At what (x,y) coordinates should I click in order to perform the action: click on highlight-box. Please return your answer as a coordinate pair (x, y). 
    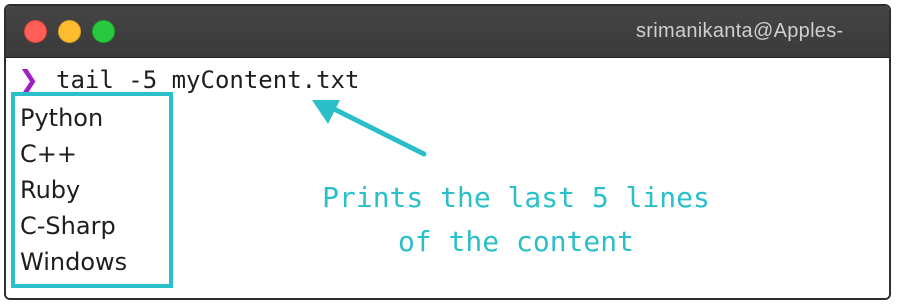
    Looking at the image, I should click on (92, 190).